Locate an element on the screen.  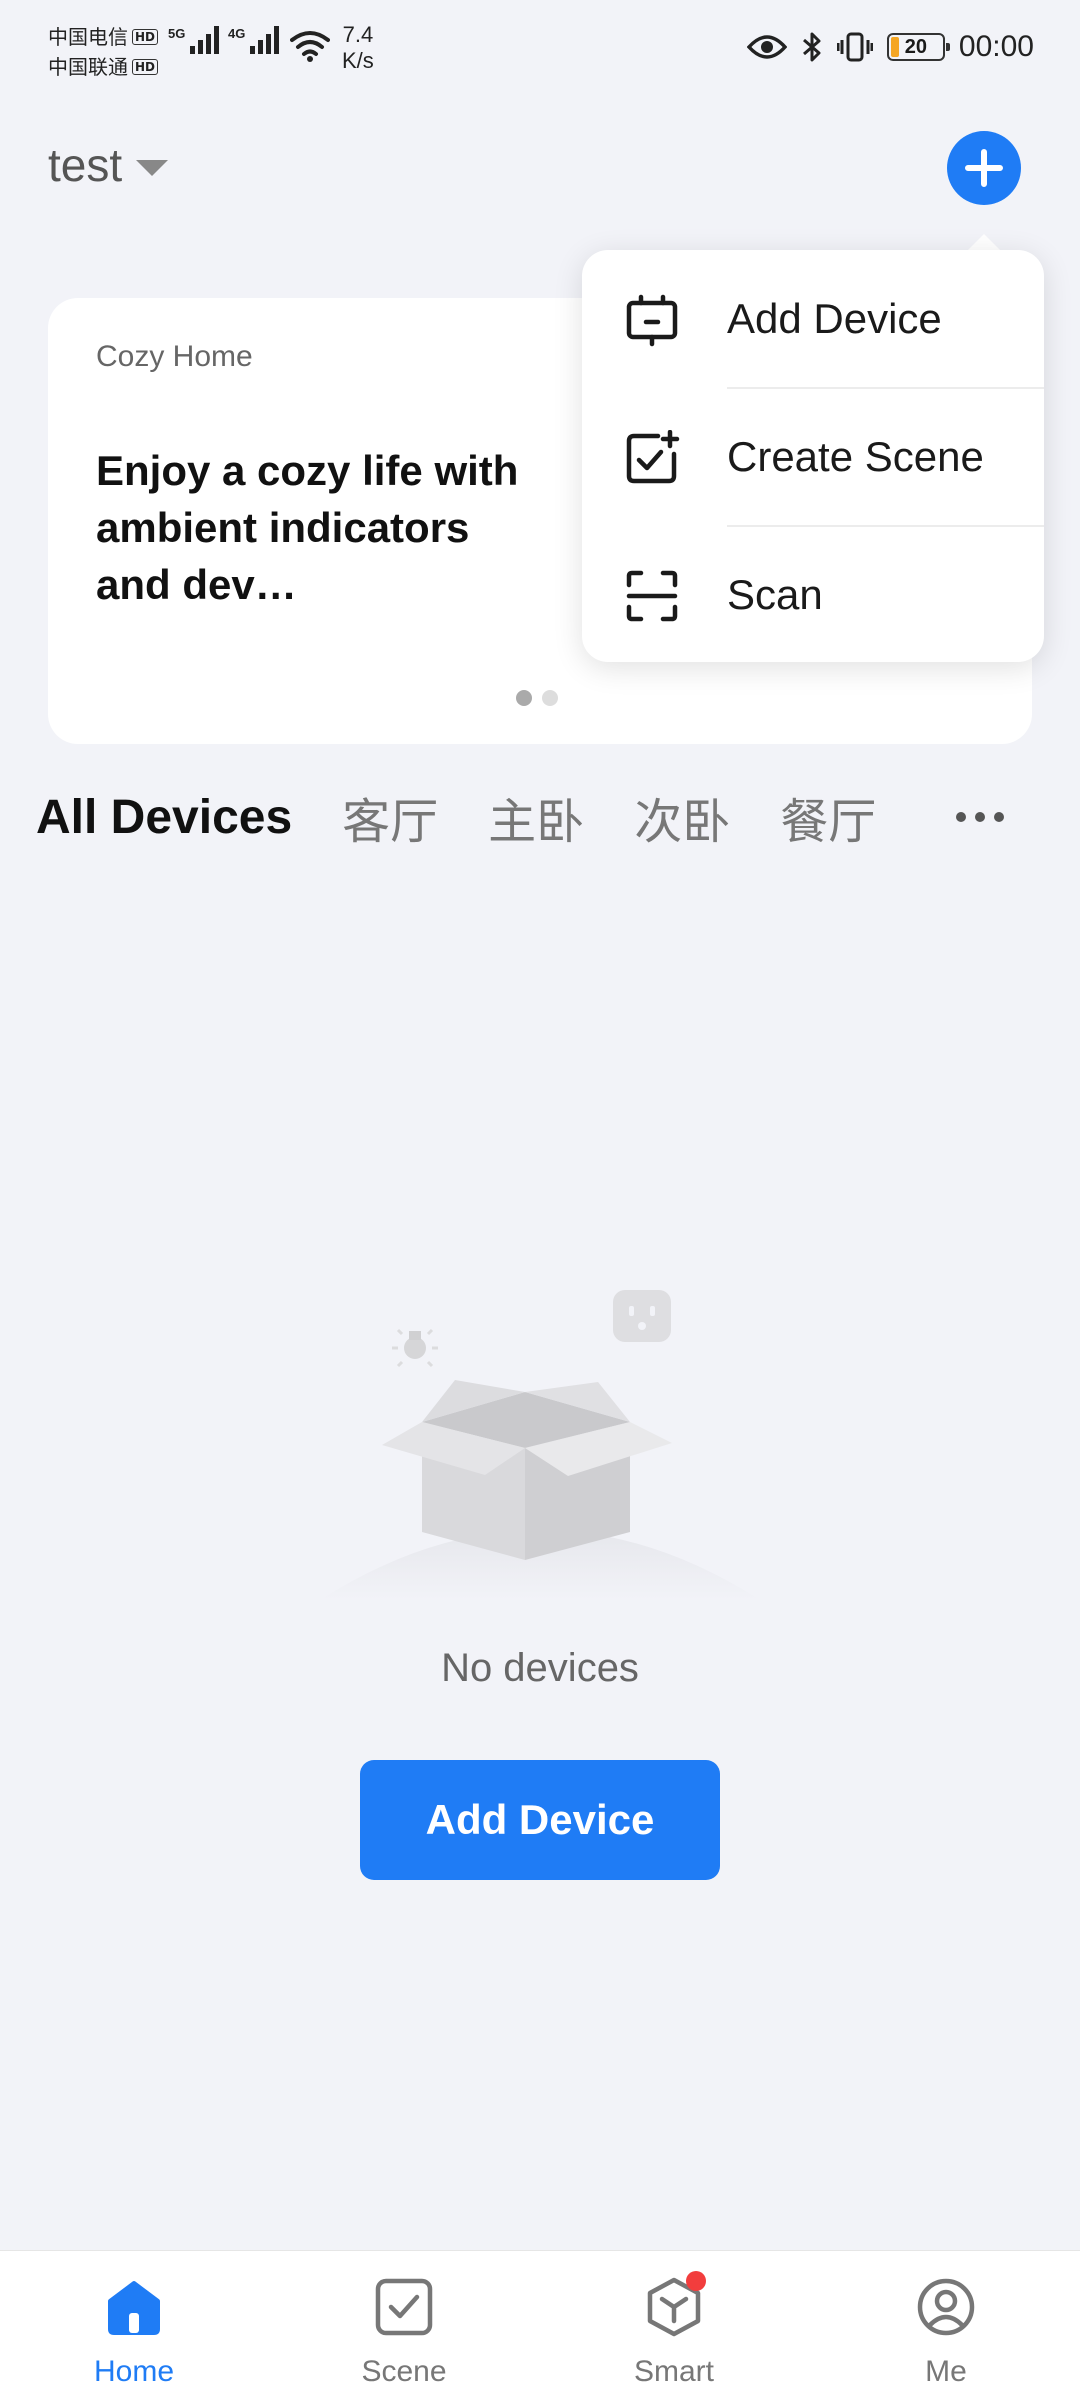
banner-pagination is located at coordinates (537, 698).